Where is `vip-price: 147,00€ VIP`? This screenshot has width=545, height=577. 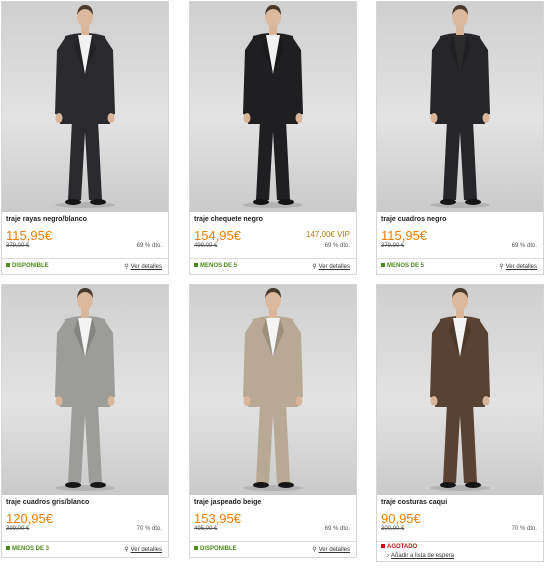 vip-price: 147,00€ VIP is located at coordinates (327, 234).